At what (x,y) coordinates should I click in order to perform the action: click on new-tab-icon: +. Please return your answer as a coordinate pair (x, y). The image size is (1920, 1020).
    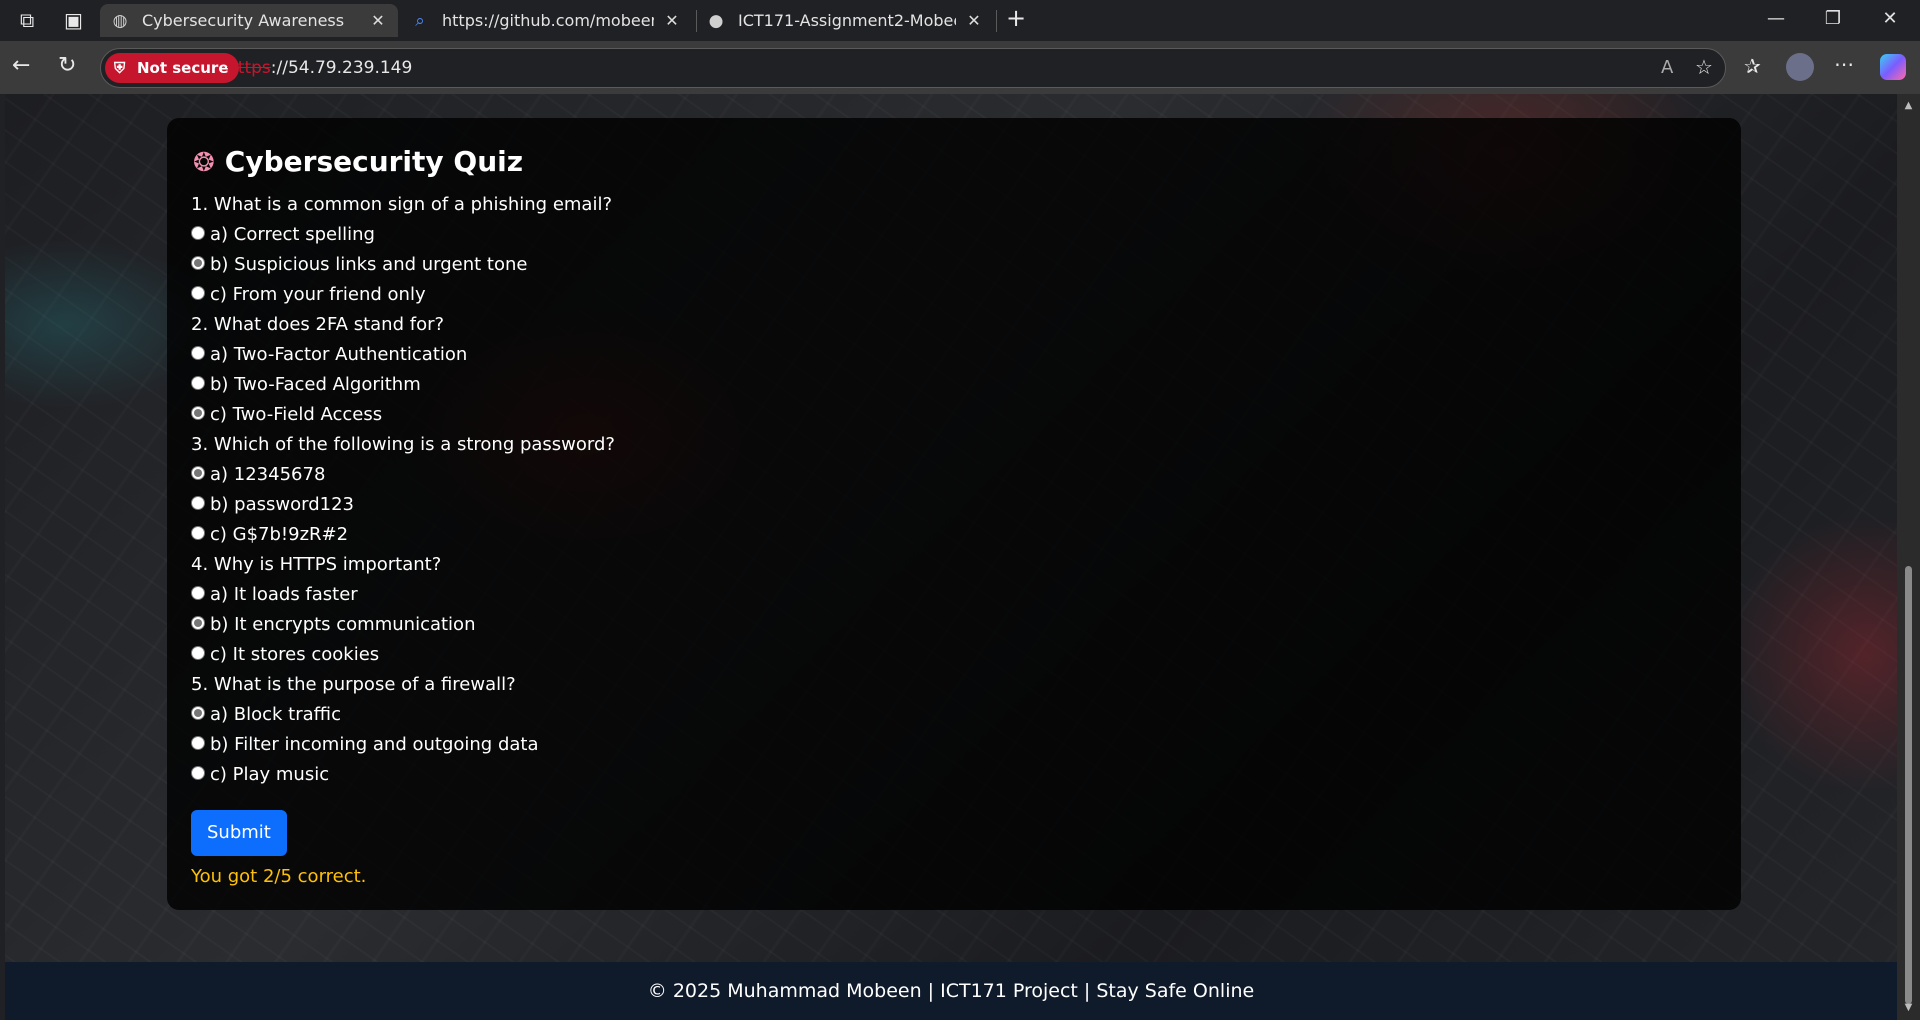
    Looking at the image, I should click on (1016, 18).